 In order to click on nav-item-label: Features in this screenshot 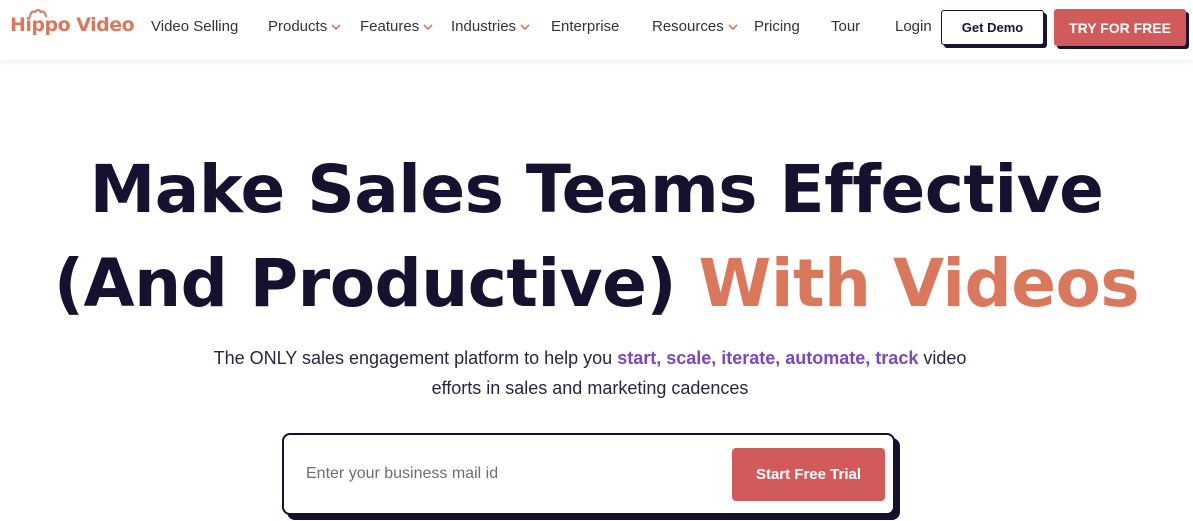, I will do `click(390, 26)`.